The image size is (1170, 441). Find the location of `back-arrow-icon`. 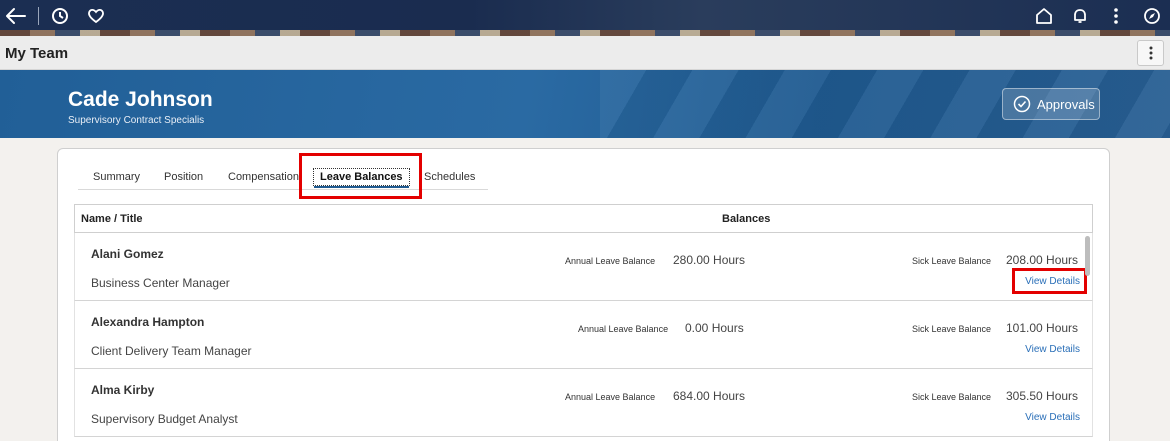

back-arrow-icon is located at coordinates (16, 16).